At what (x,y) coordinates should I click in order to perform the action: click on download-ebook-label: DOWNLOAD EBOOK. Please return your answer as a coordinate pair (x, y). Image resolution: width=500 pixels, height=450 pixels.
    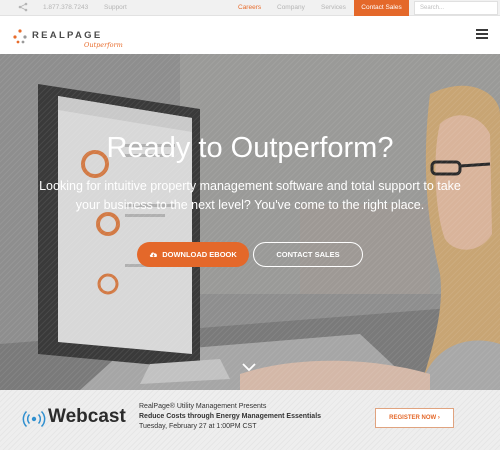
    Looking at the image, I should click on (199, 254).